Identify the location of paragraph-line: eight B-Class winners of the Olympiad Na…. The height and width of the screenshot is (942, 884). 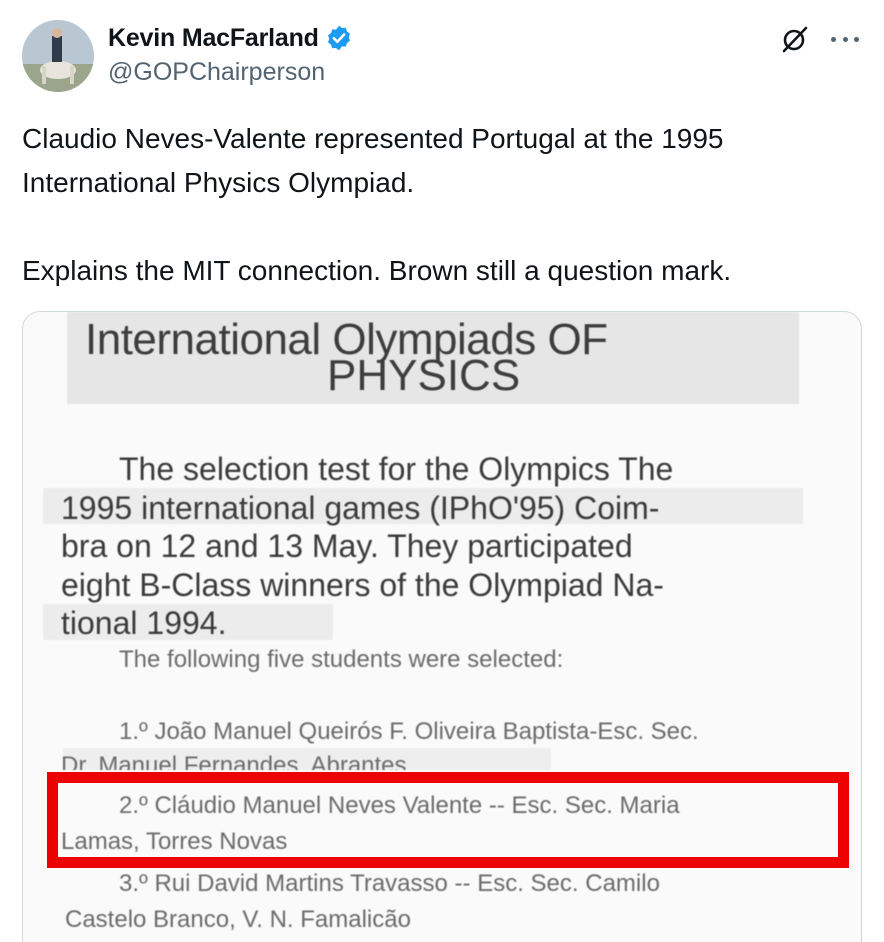
(362, 584).